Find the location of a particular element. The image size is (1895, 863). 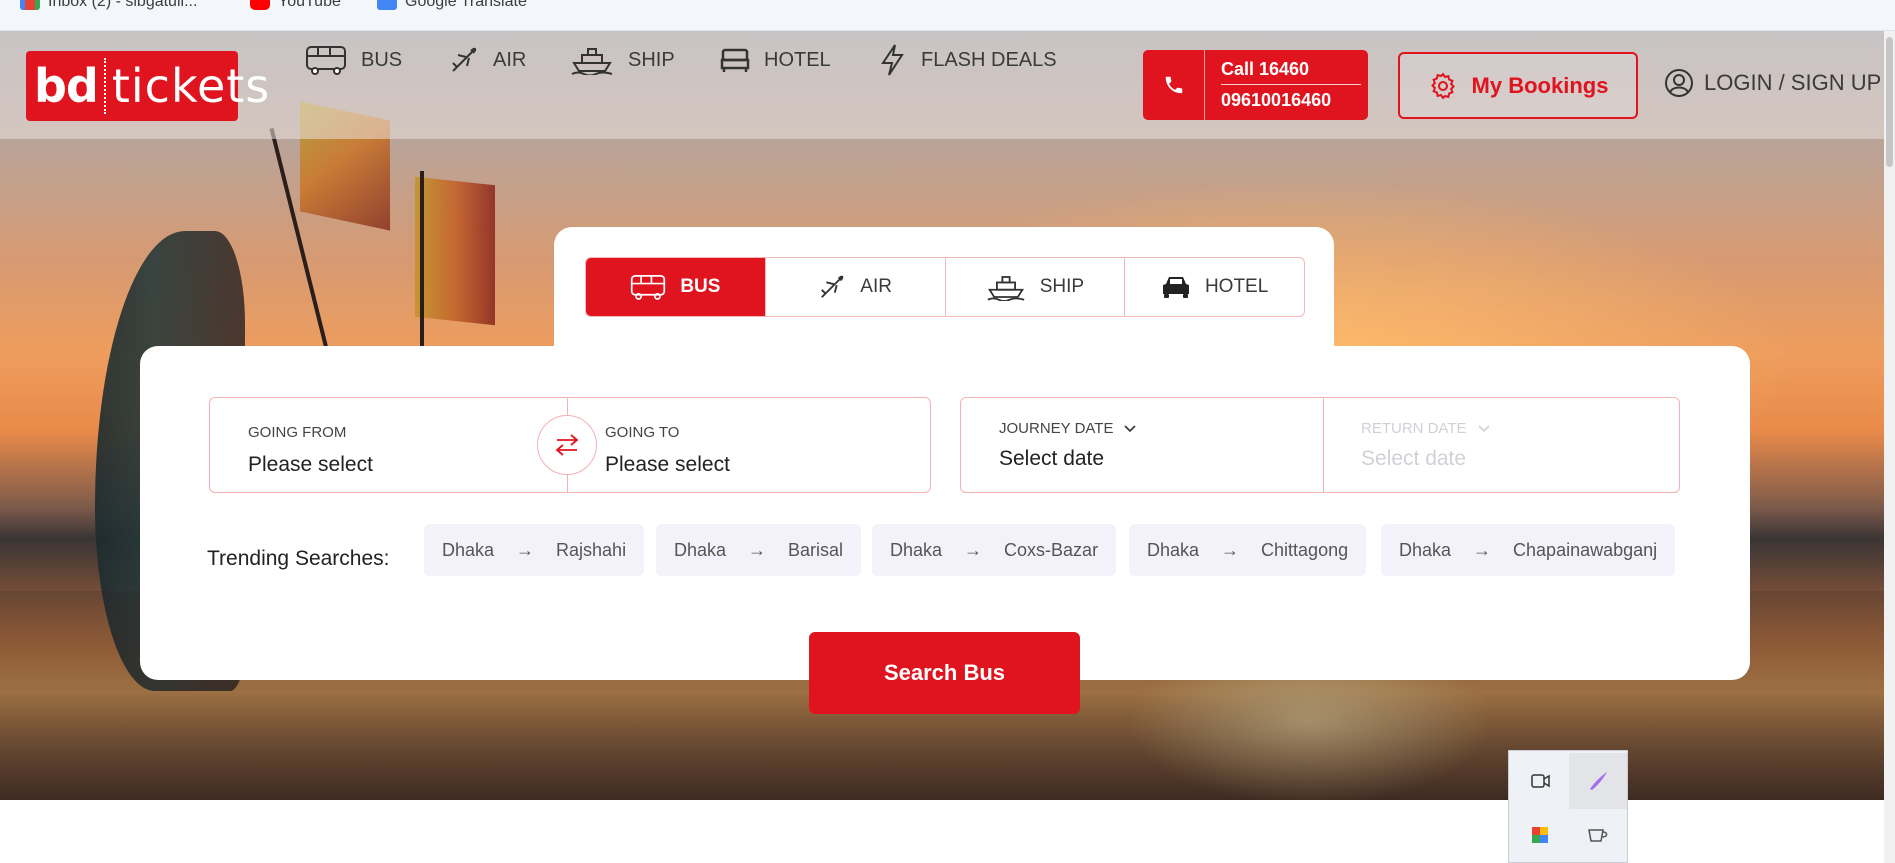

logo-part-tickets: tickets is located at coordinates (191, 86).